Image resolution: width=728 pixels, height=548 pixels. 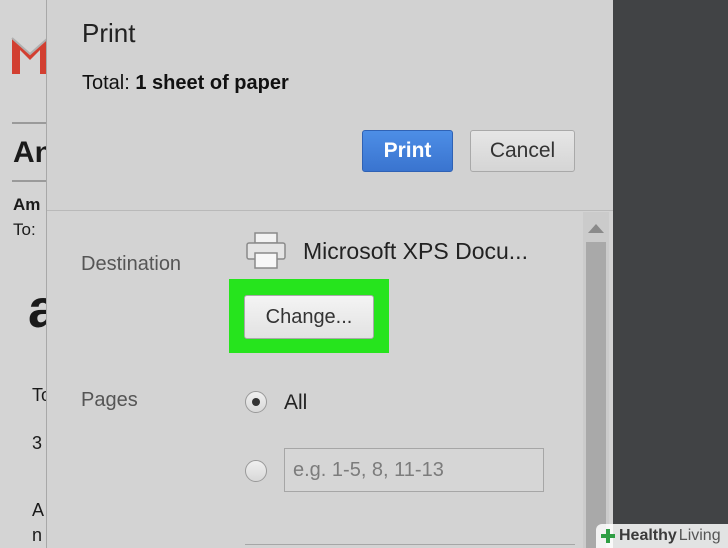 What do you see at coordinates (29, 152) in the screenshot?
I see `email-subject: An` at bounding box center [29, 152].